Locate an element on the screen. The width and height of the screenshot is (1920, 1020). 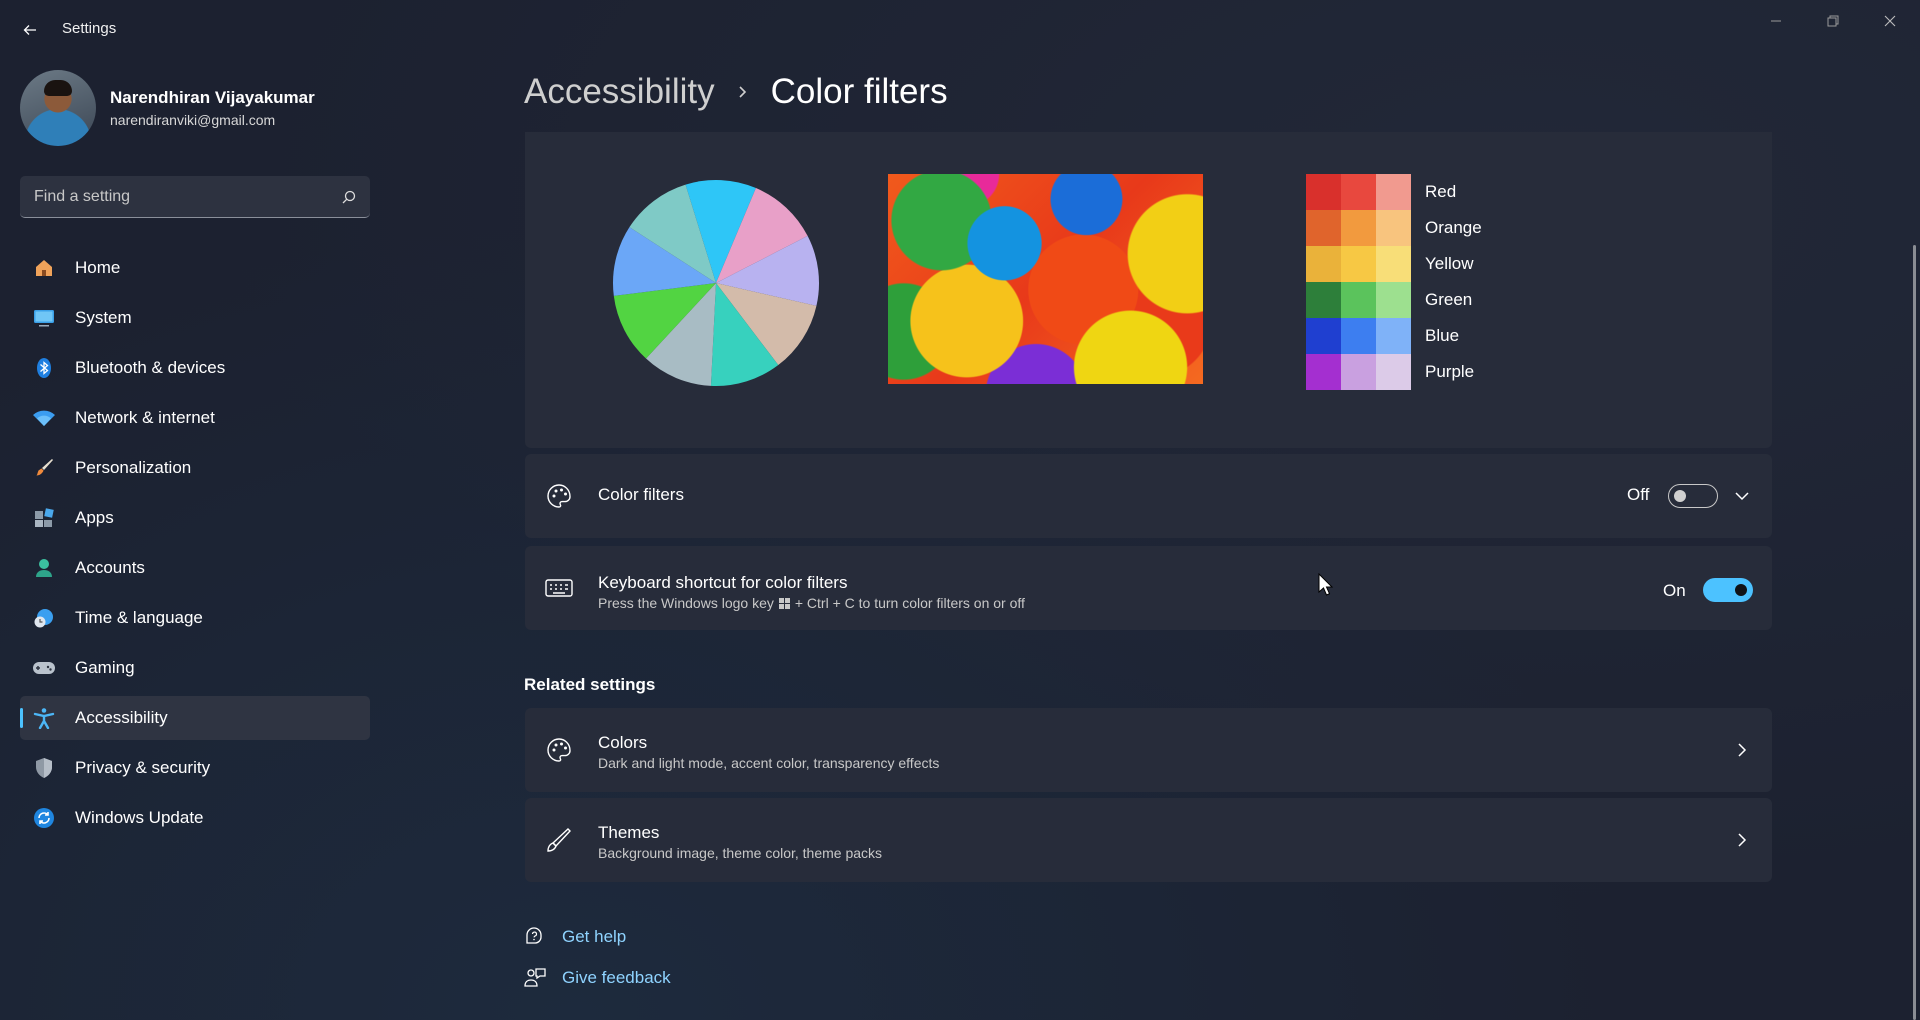
sidebar-item-label: Time & language is located at coordinates (139, 617).